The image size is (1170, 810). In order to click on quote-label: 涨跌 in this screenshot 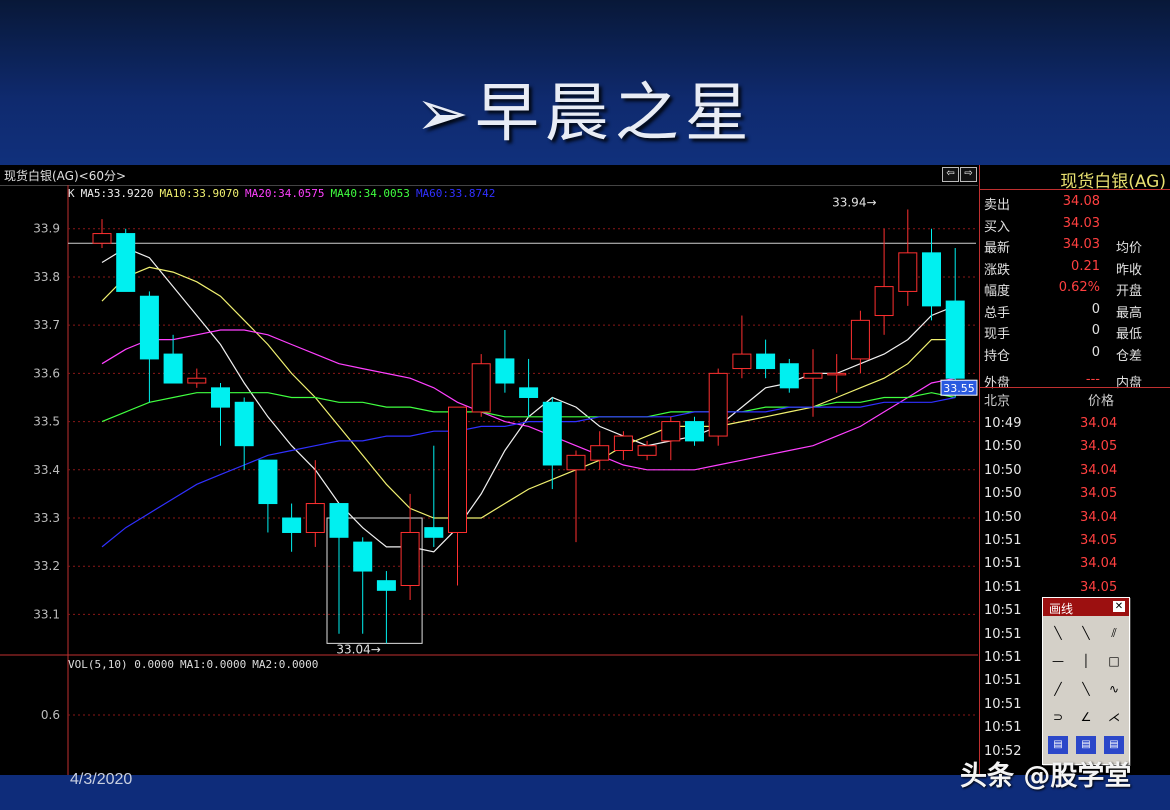, I will do `click(997, 270)`.